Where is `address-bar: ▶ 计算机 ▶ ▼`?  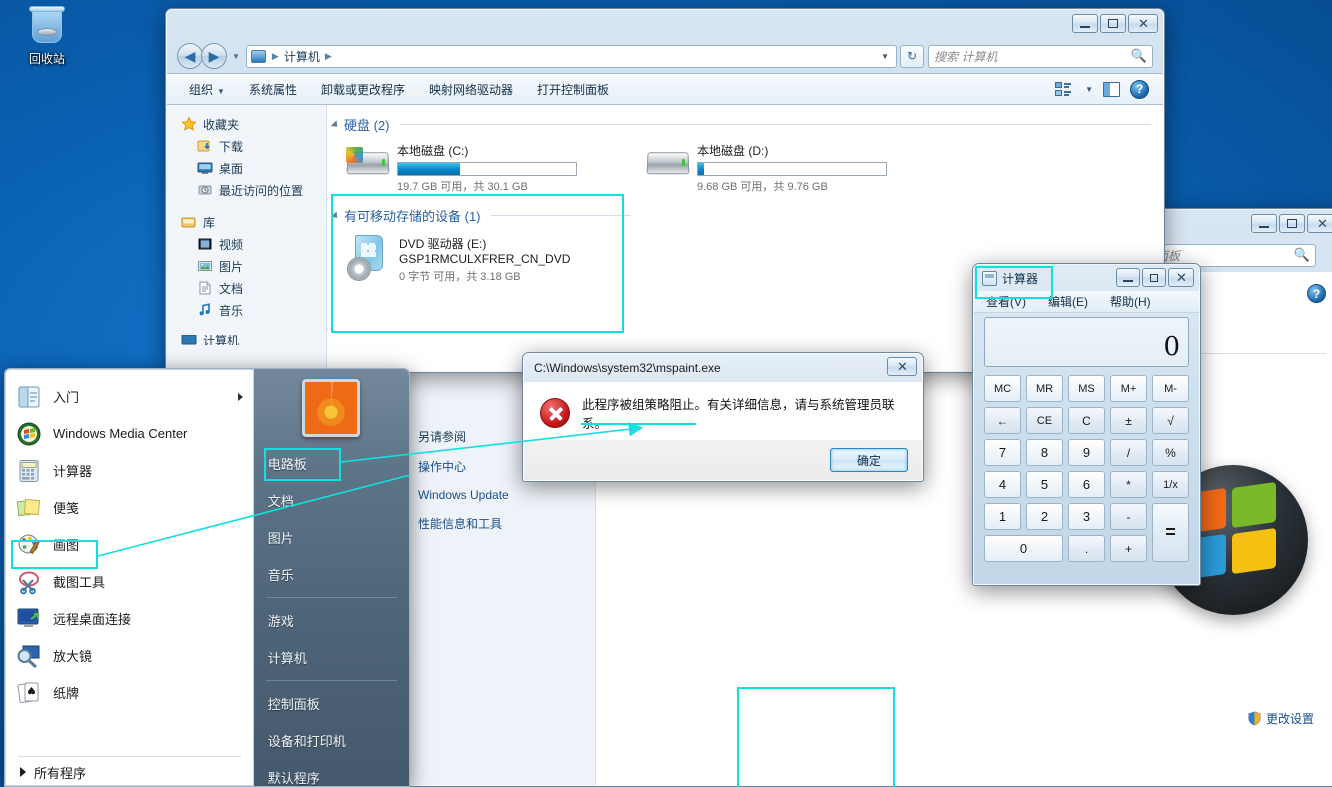
address-bar: ▶ 计算机 ▶ ▼ is located at coordinates (571, 56).